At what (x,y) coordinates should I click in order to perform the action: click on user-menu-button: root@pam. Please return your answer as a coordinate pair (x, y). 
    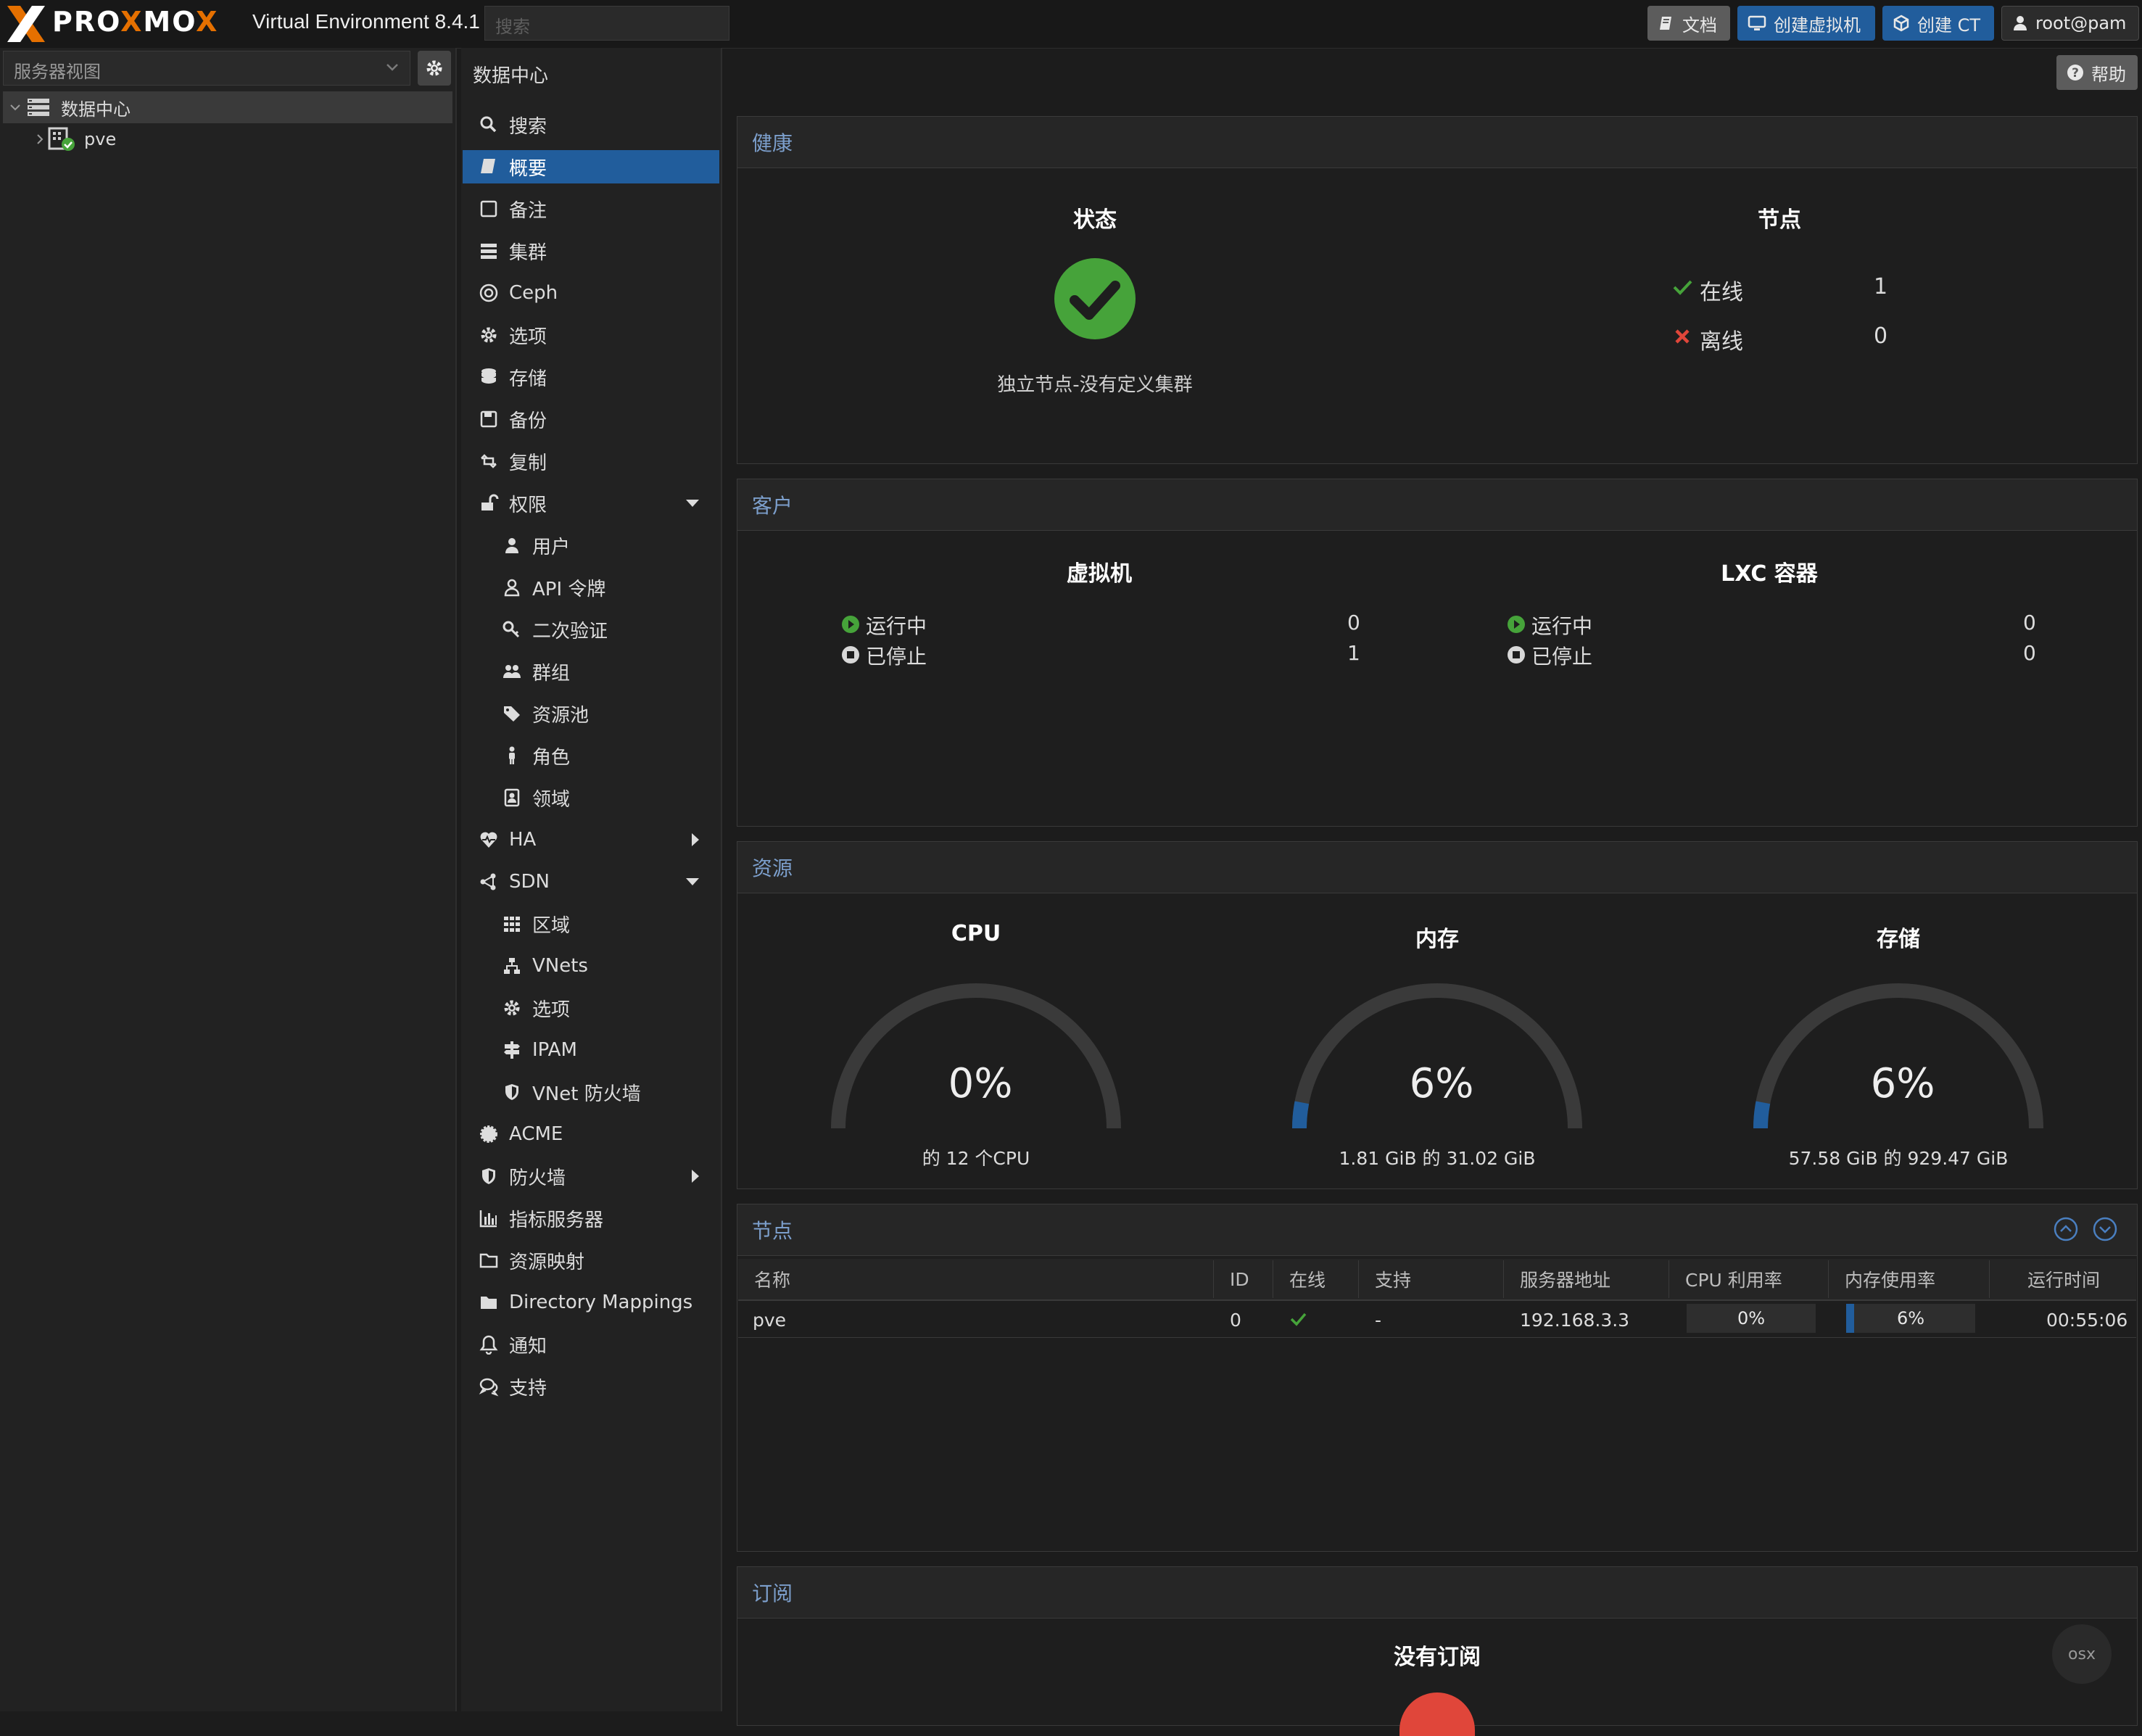
    Looking at the image, I should click on (2070, 23).